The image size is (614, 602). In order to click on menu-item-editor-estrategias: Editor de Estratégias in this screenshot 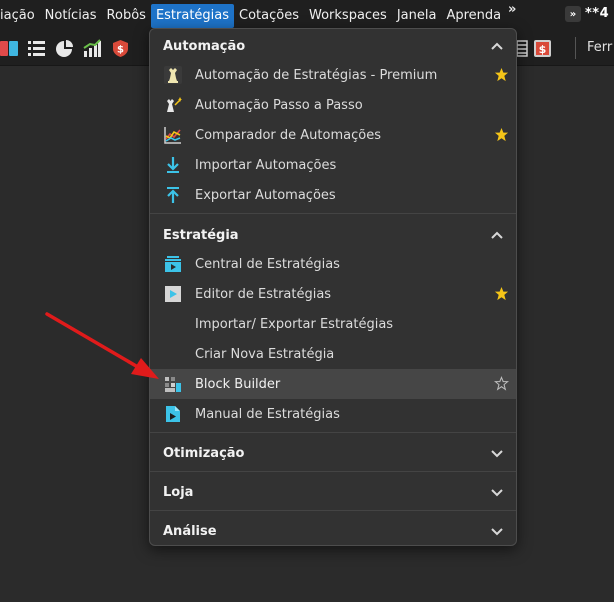, I will do `click(333, 294)`.